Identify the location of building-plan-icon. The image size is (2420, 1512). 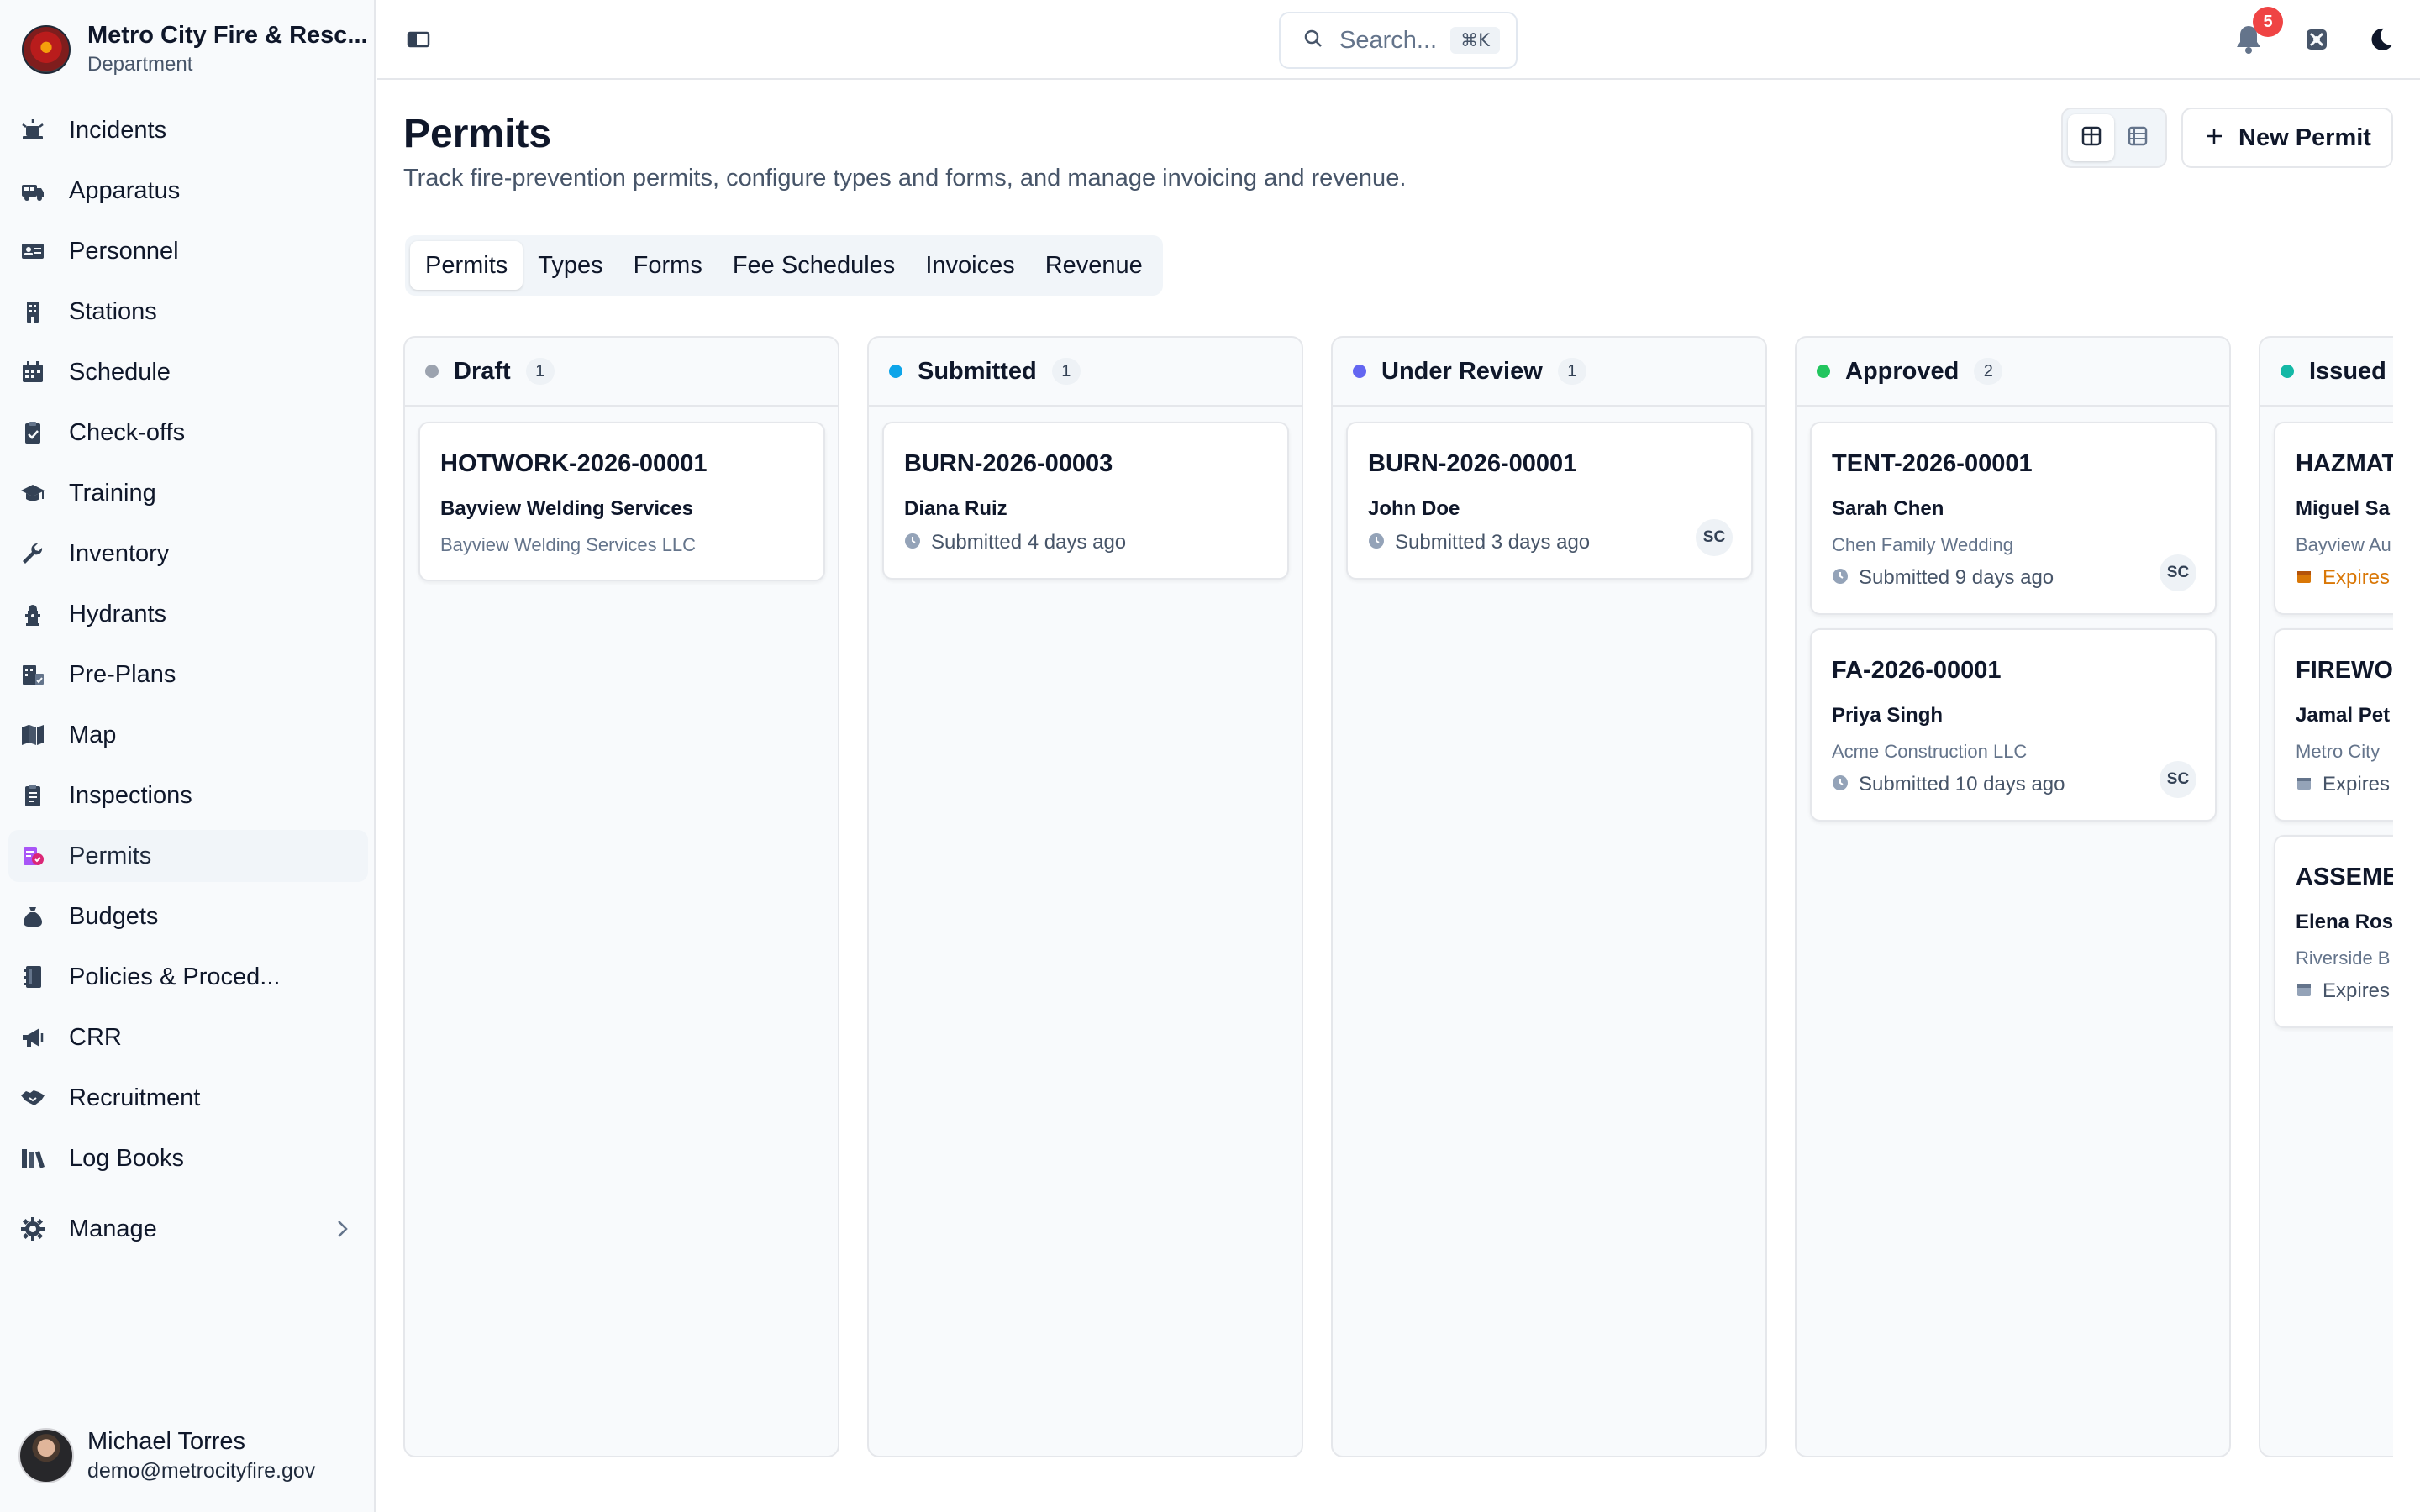
(33, 674).